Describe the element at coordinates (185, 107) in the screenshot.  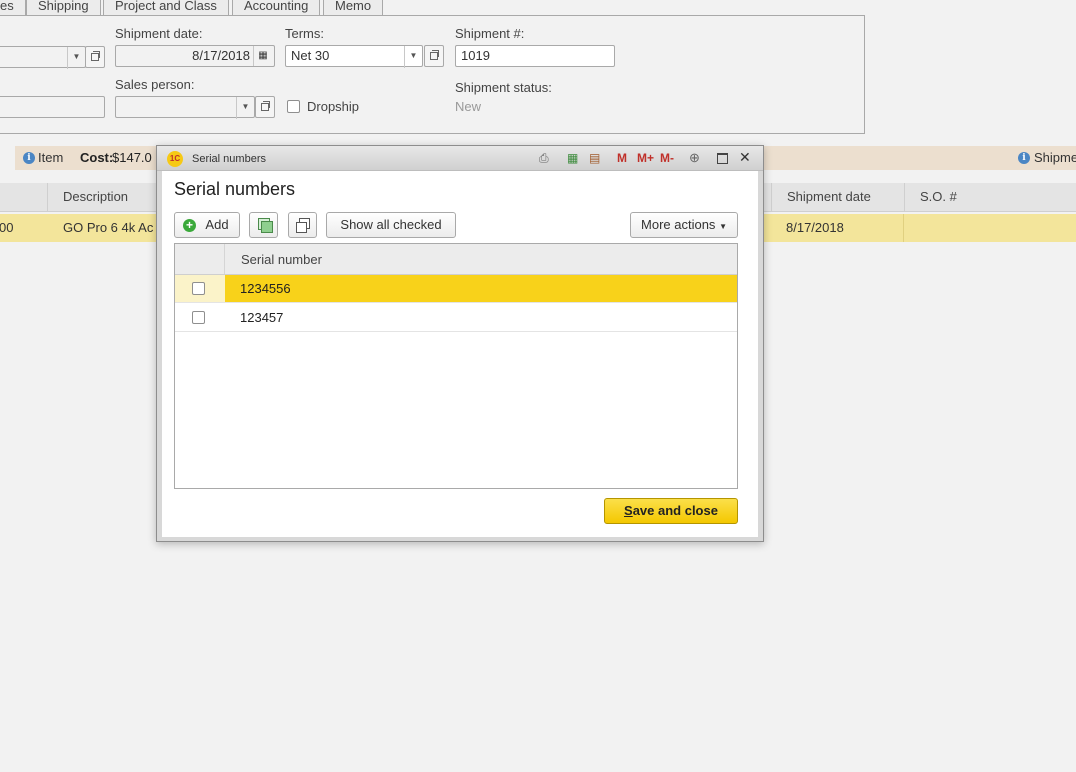
I see `sales-person-field: ▼` at that location.